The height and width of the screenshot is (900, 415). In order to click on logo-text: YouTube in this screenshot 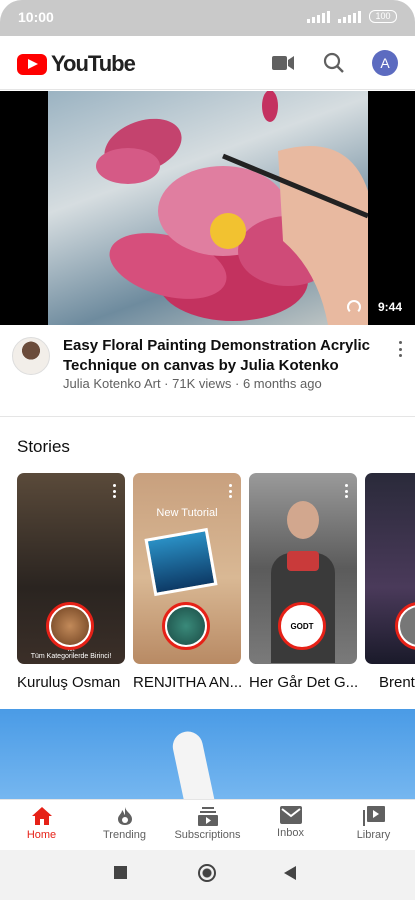, I will do `click(93, 63)`.